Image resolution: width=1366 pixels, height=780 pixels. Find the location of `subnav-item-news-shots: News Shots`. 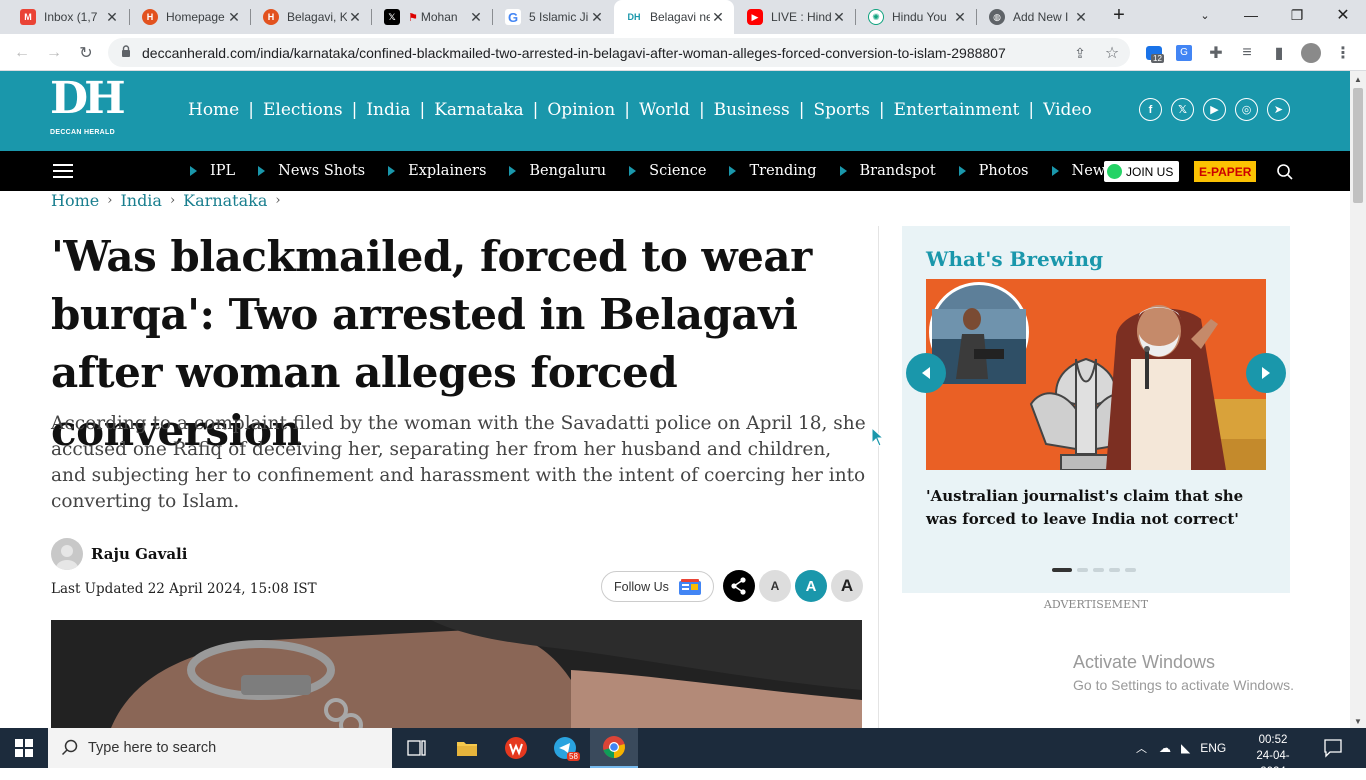

subnav-item-news-shots: News Shots is located at coordinates (311, 171).